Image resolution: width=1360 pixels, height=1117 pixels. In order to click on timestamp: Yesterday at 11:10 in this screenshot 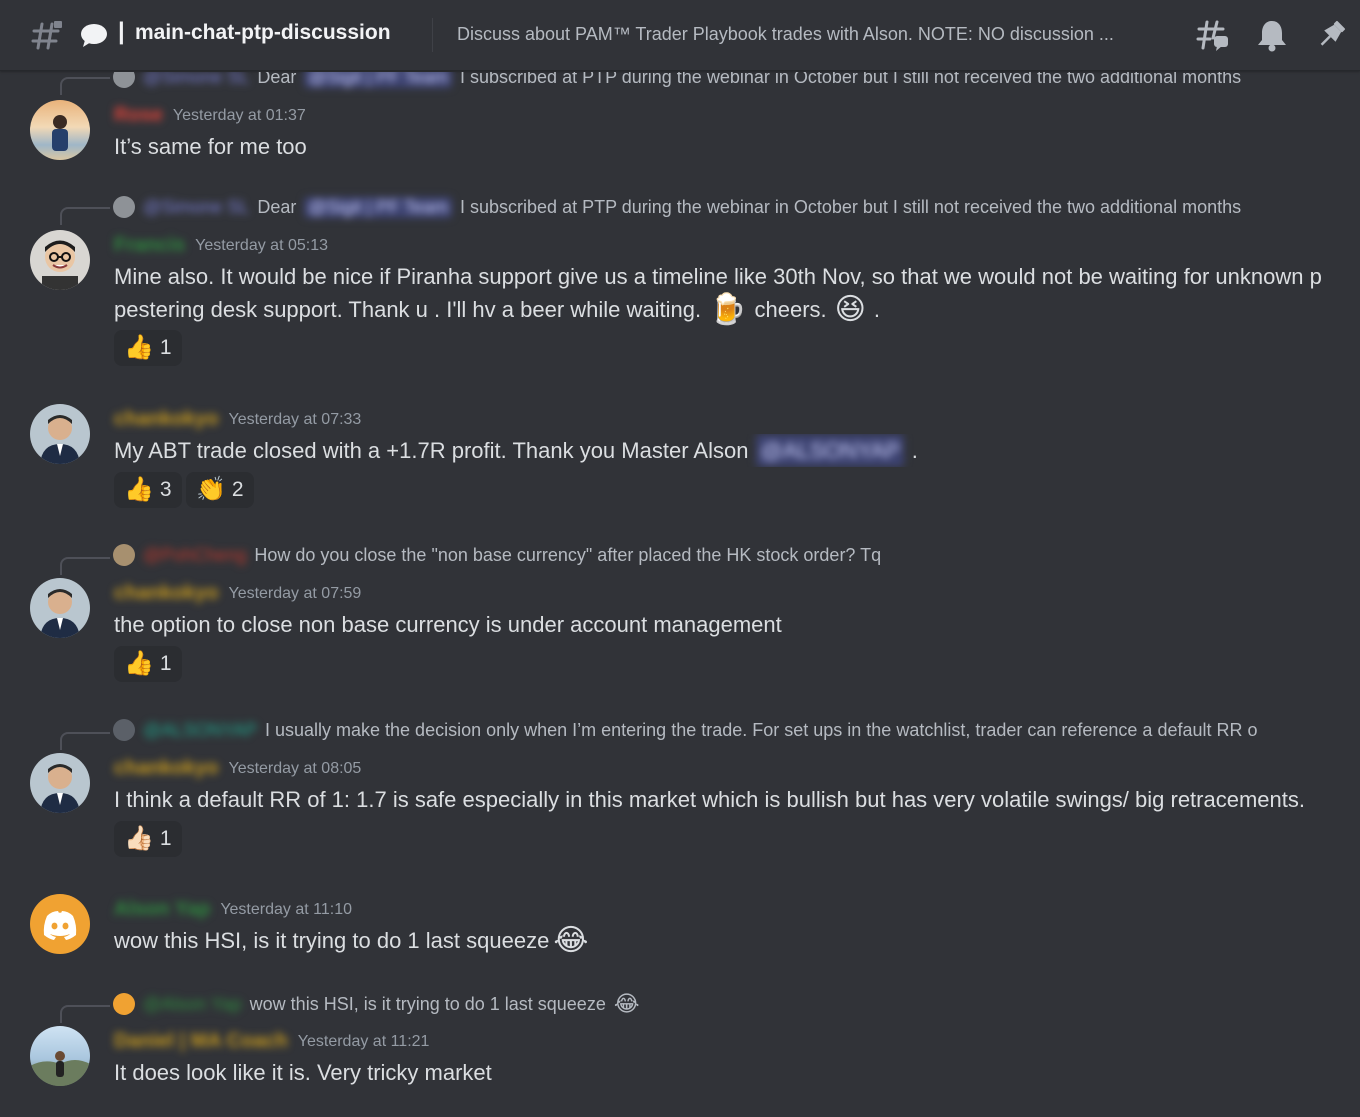, I will do `click(286, 909)`.